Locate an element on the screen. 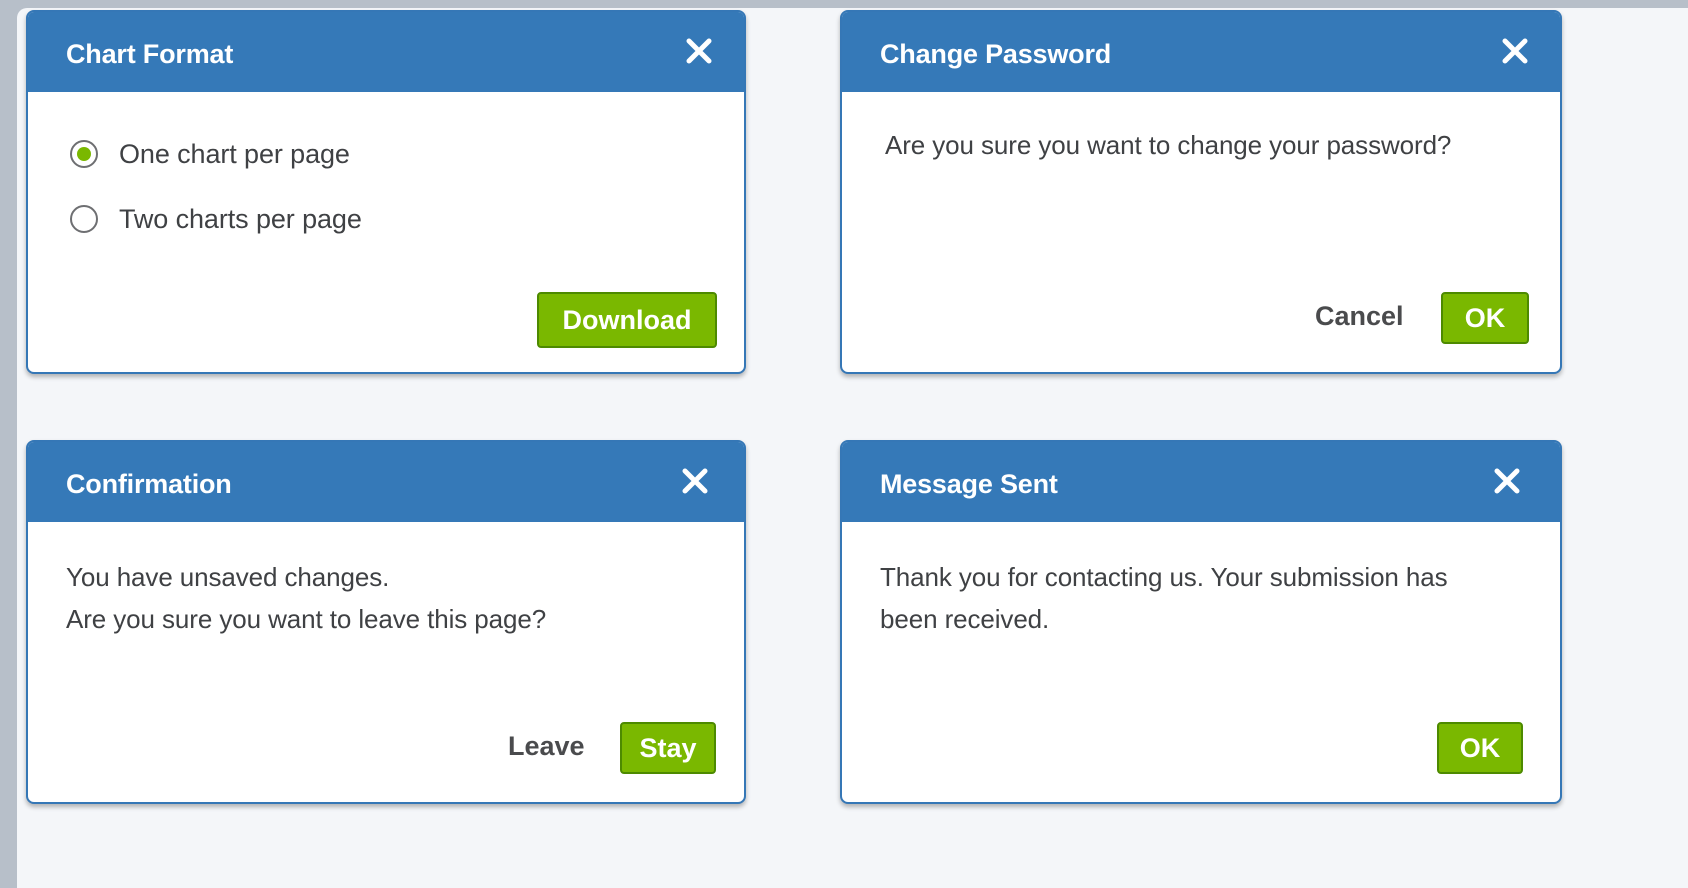 This screenshot has height=888, width=1688. radio-selected-icon is located at coordinates (84, 154).